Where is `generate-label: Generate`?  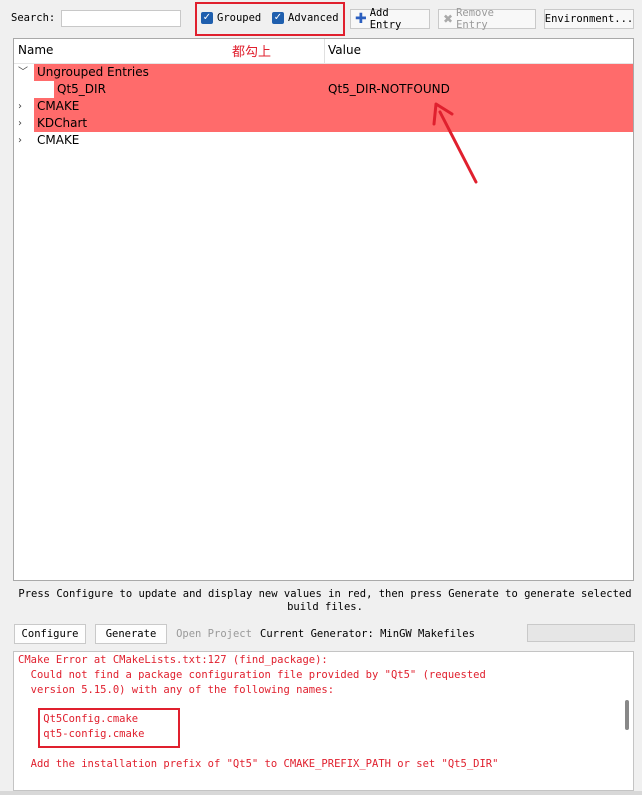
generate-label: Generate is located at coordinates (131, 634).